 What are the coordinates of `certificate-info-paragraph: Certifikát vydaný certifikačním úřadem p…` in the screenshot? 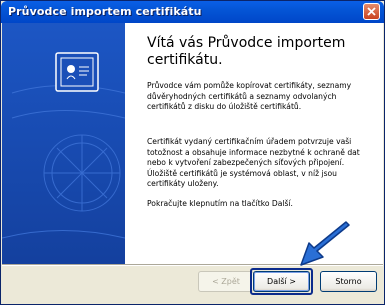 It's located at (253, 162).